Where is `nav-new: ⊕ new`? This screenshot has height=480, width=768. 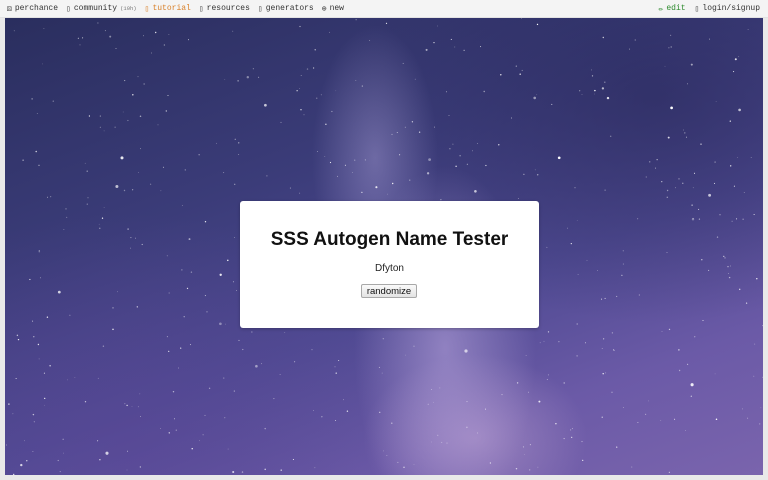 nav-new: ⊕ new is located at coordinates (333, 9).